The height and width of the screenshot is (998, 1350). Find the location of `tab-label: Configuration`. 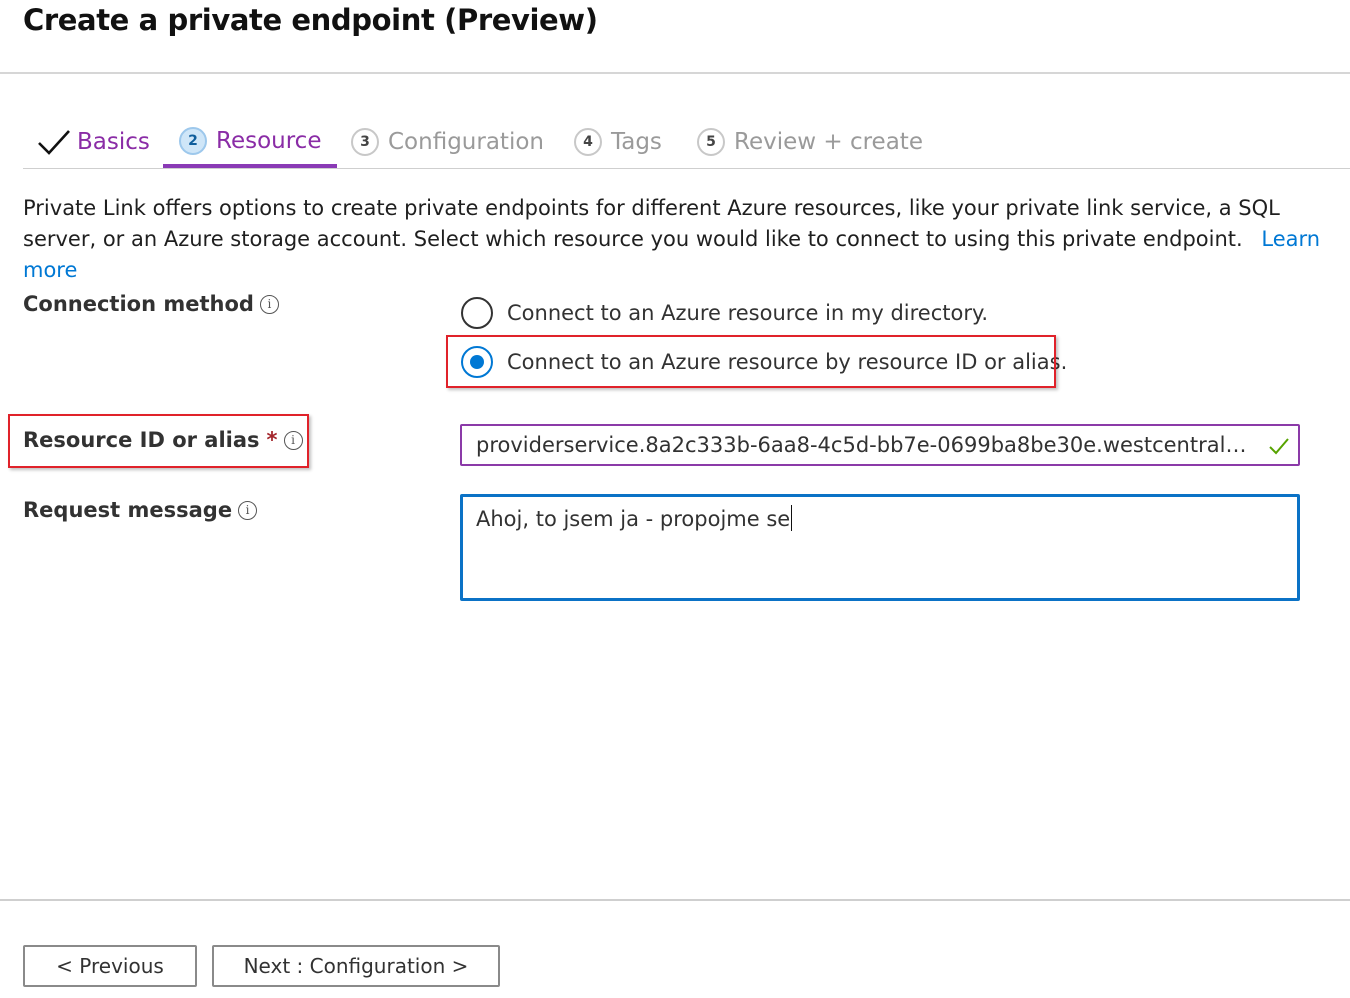

tab-label: Configuration is located at coordinates (466, 142).